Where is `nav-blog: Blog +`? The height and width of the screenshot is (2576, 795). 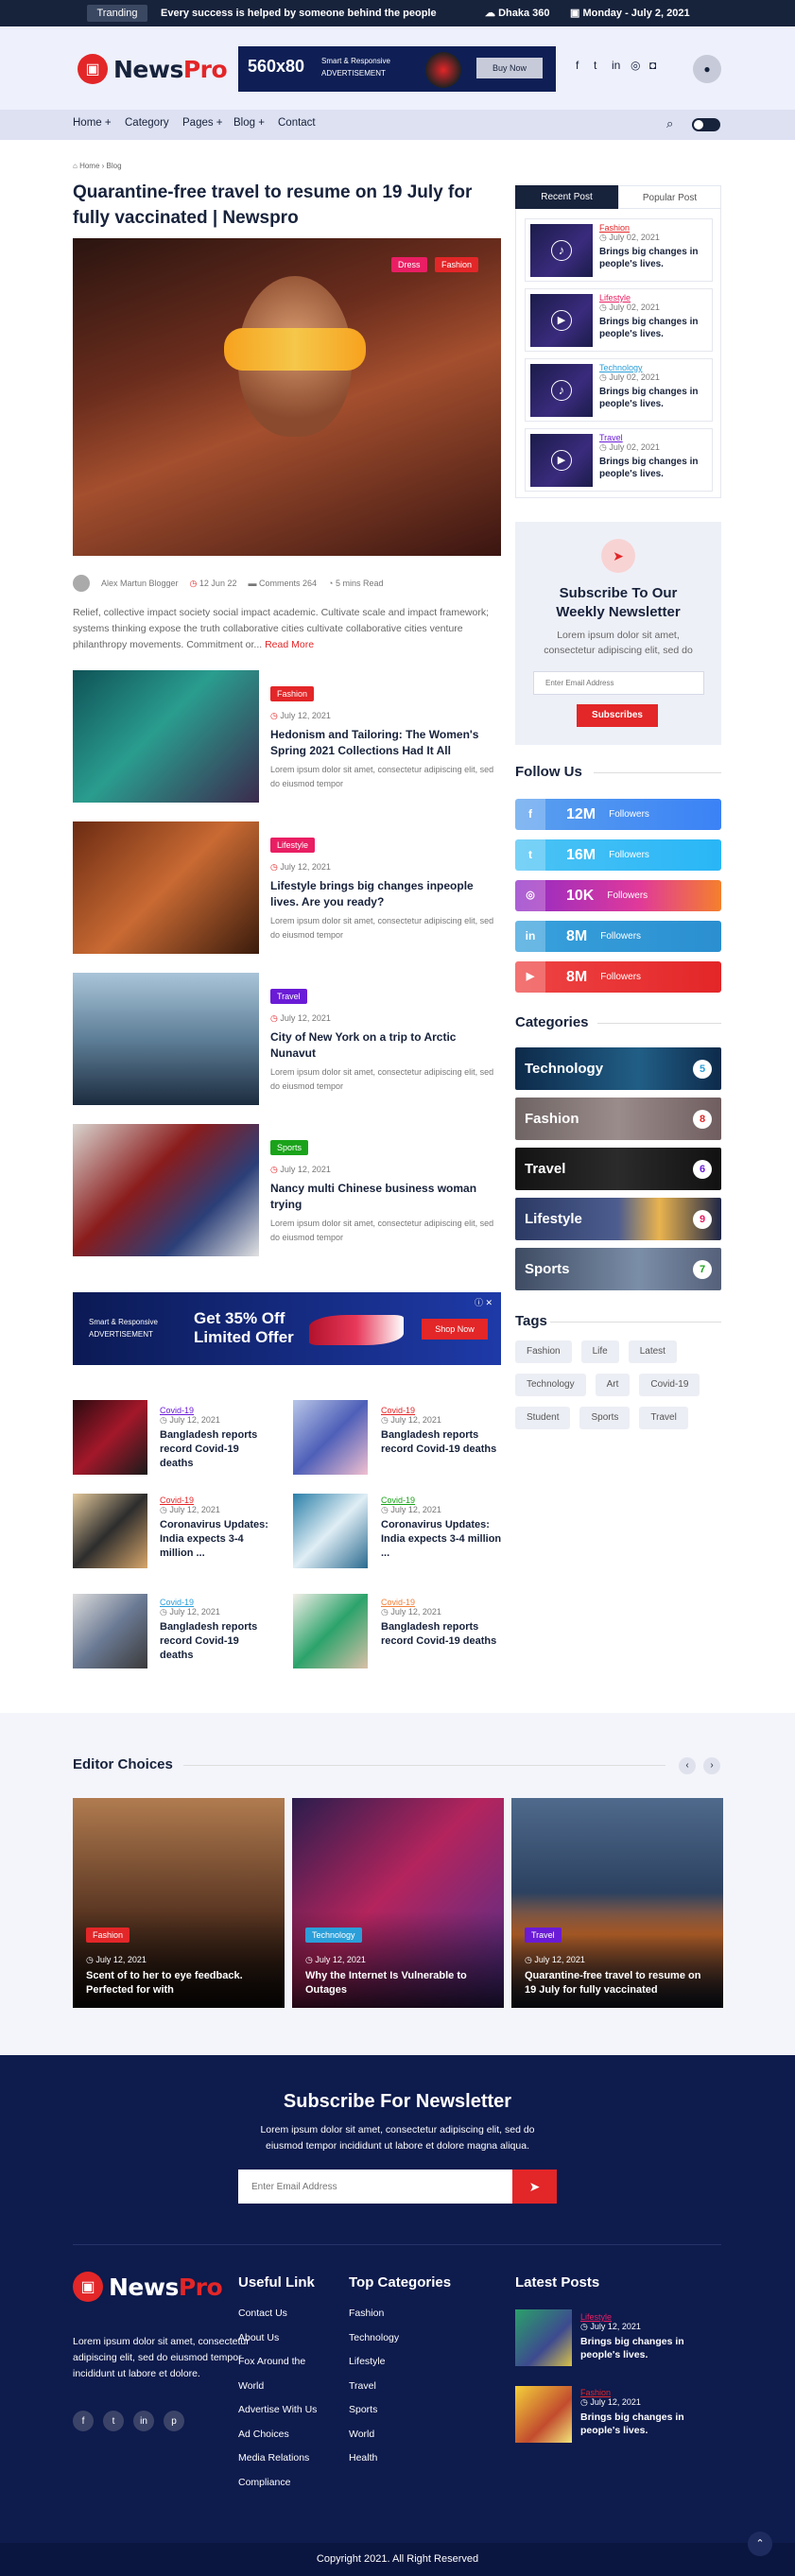 nav-blog: Blog + is located at coordinates (249, 123).